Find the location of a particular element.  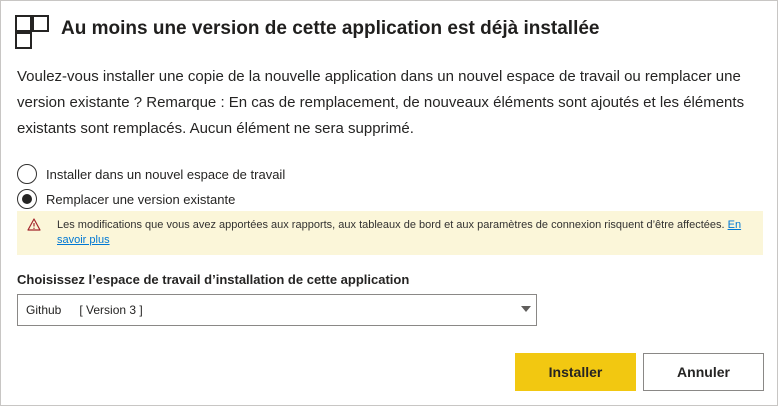

radio-button-selected is located at coordinates (27, 199).